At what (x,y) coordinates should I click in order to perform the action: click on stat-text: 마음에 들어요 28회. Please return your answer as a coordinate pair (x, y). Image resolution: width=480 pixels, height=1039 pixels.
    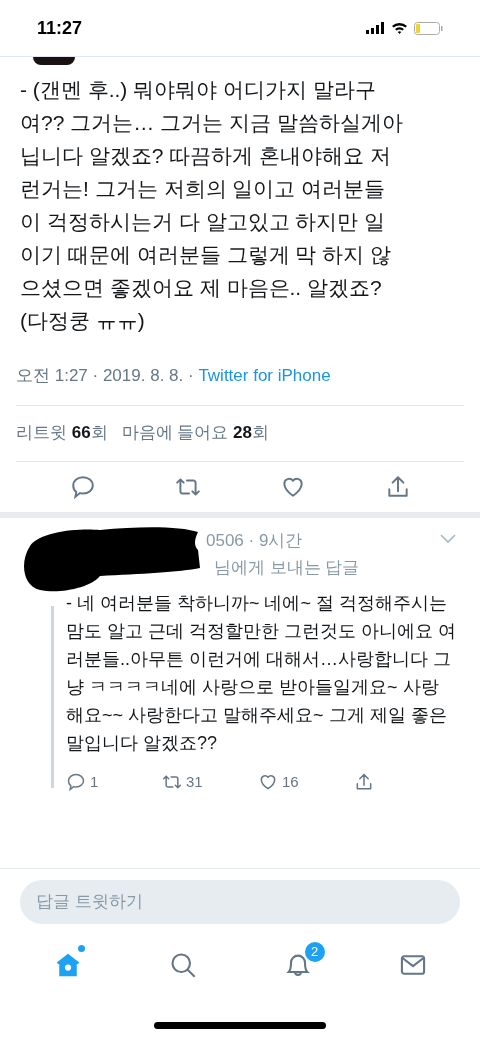
    Looking at the image, I should click on (195, 433).